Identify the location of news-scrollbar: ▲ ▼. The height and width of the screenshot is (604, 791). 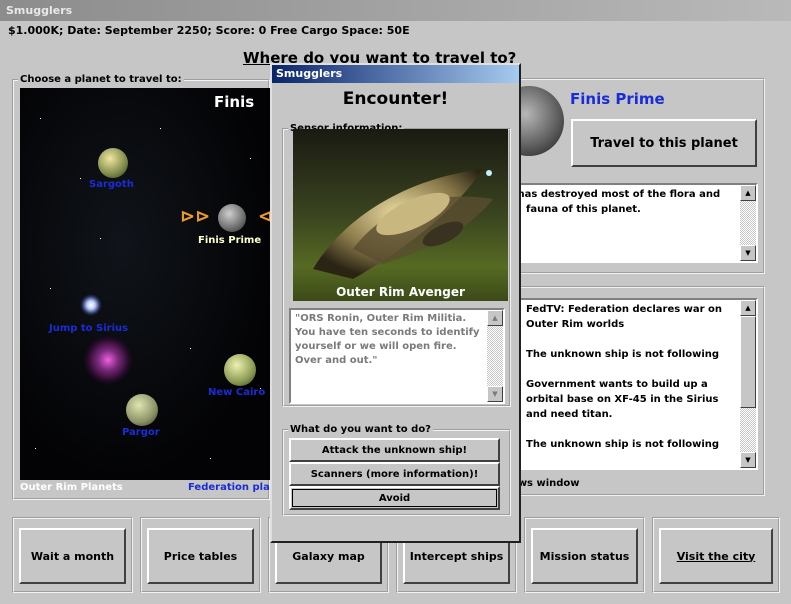
(748, 384).